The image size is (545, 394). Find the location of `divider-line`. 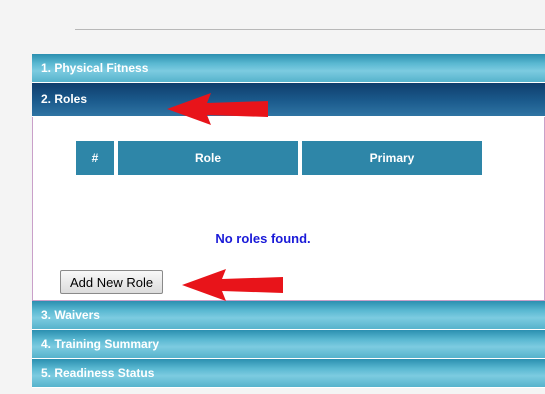

divider-line is located at coordinates (310, 29).